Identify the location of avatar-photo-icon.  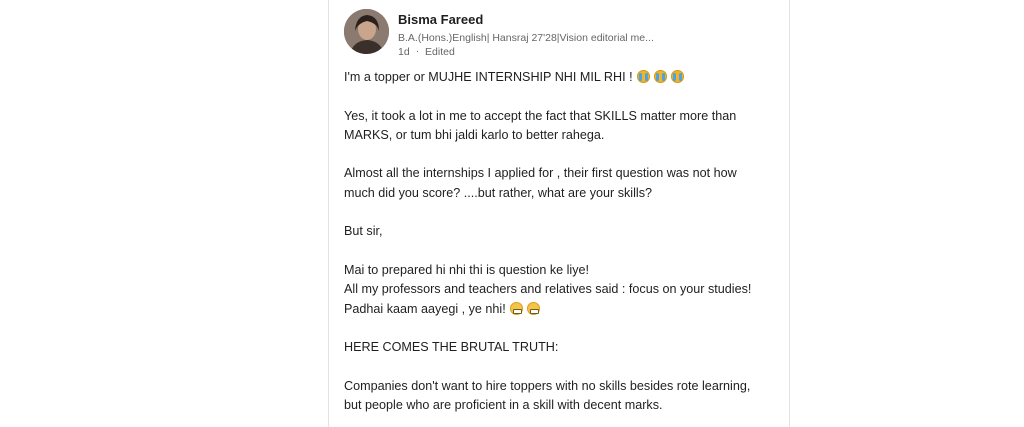
(366, 31).